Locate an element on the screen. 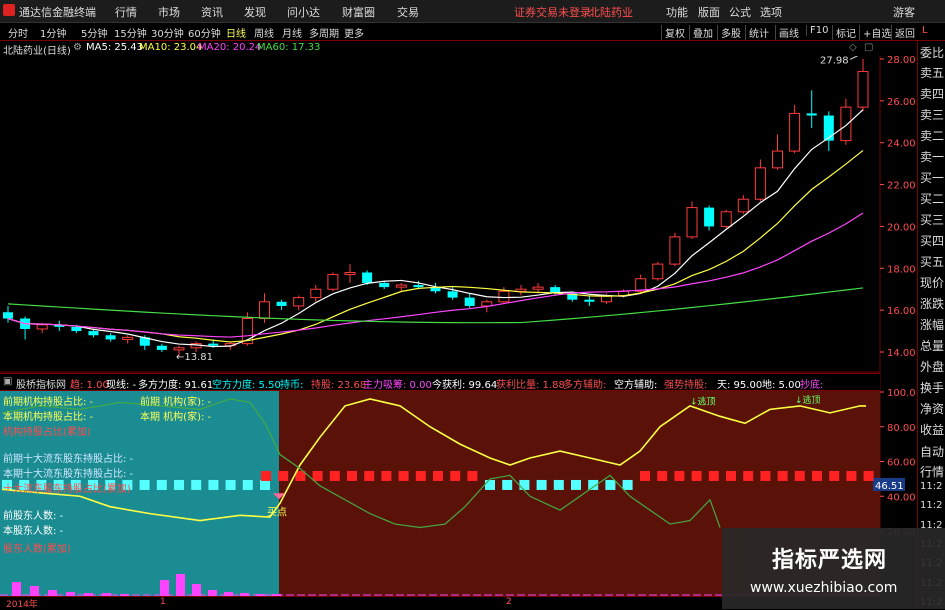  menu-options: 选项 is located at coordinates (771, 12).